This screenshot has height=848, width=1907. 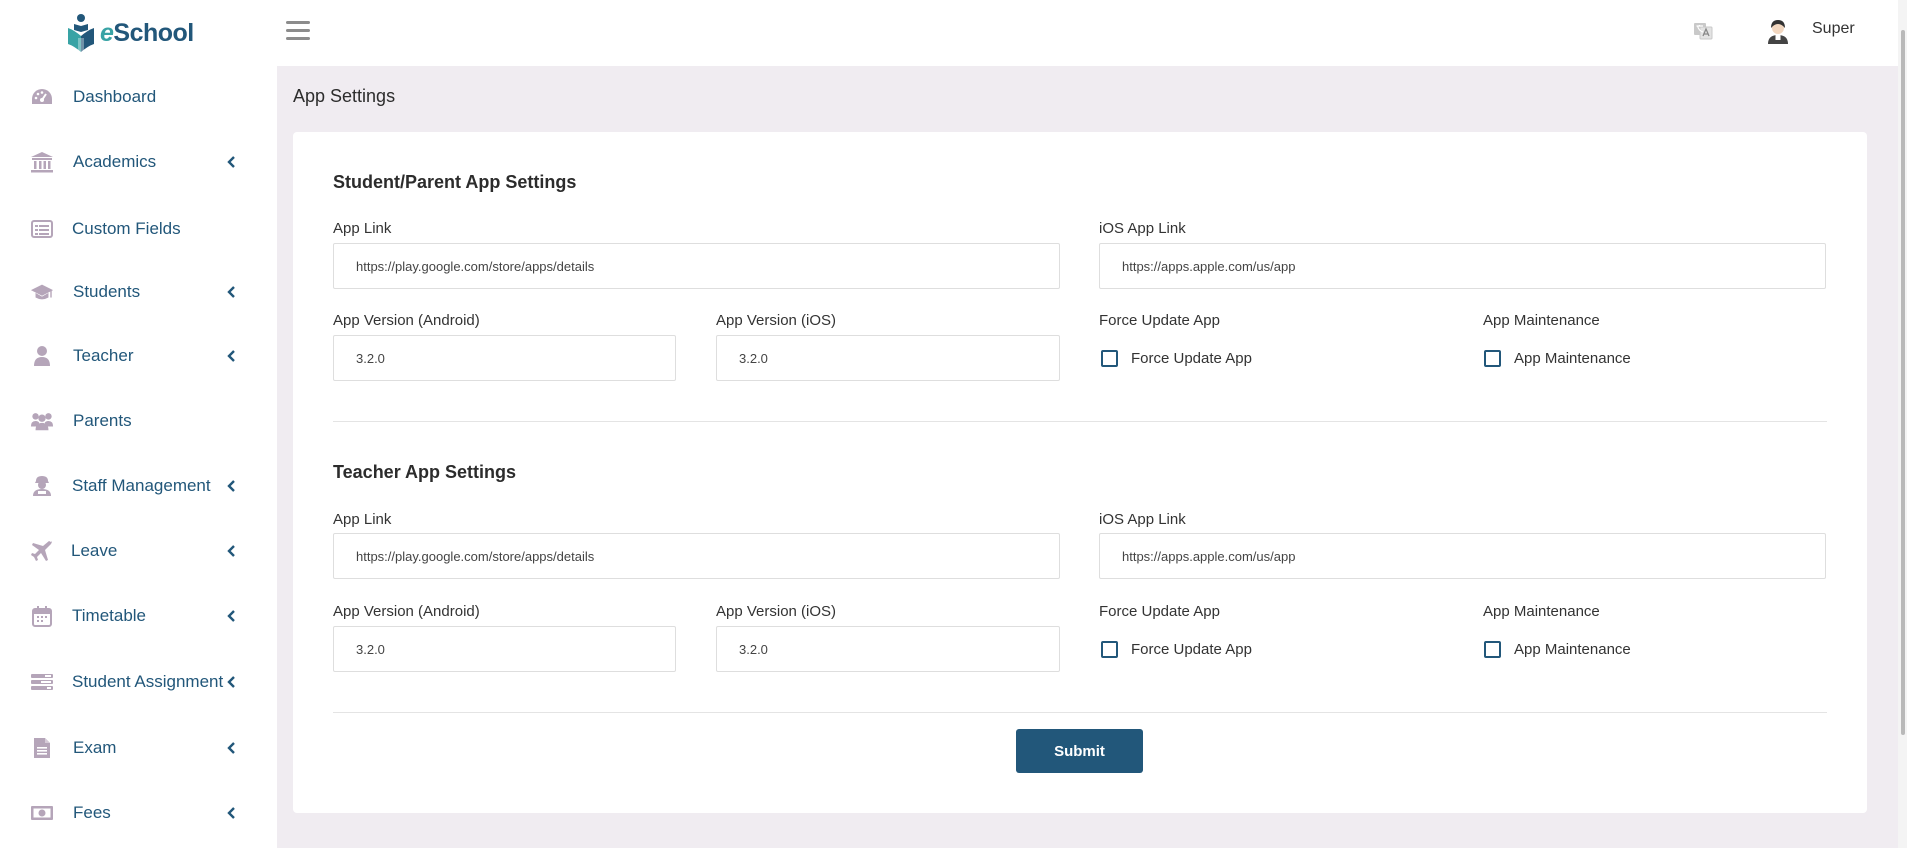 I want to click on logo: eSchool, so click(x=129, y=33).